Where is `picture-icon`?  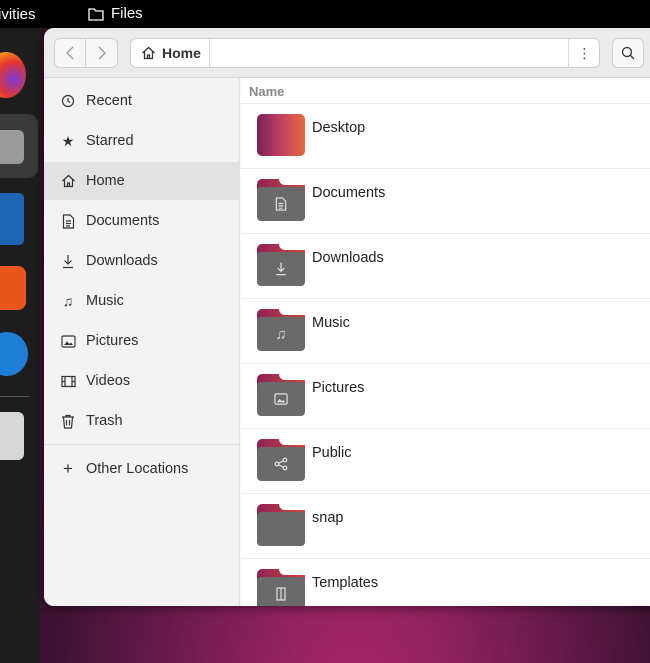
picture-icon is located at coordinates (68, 341).